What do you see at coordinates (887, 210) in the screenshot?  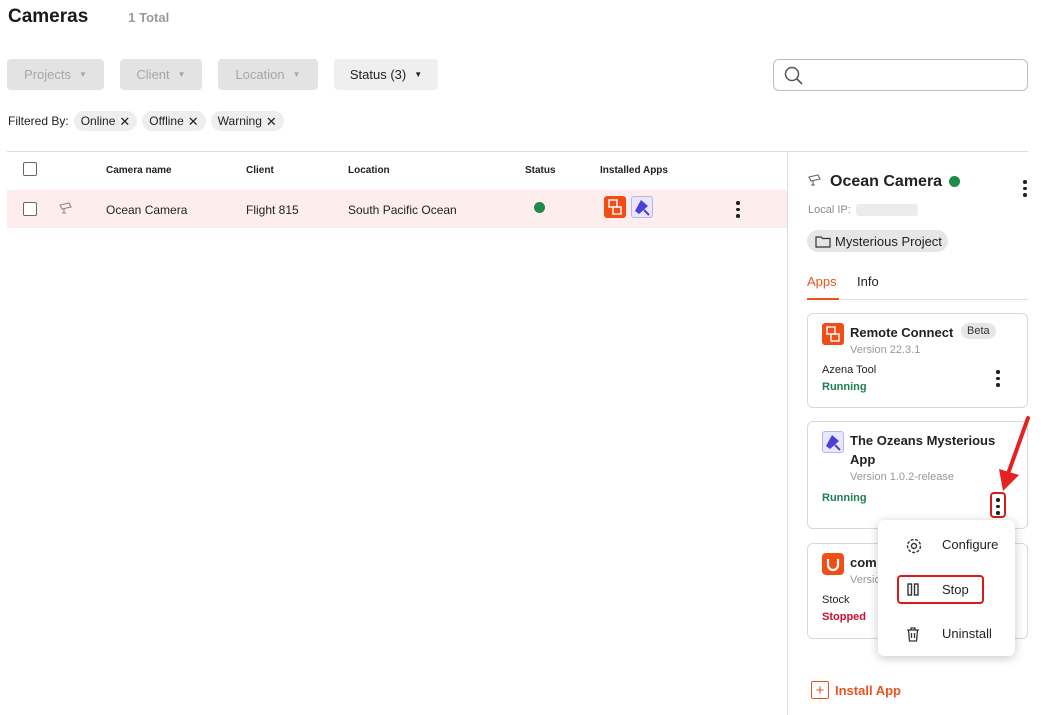 I see `local-ip-value-redacted` at bounding box center [887, 210].